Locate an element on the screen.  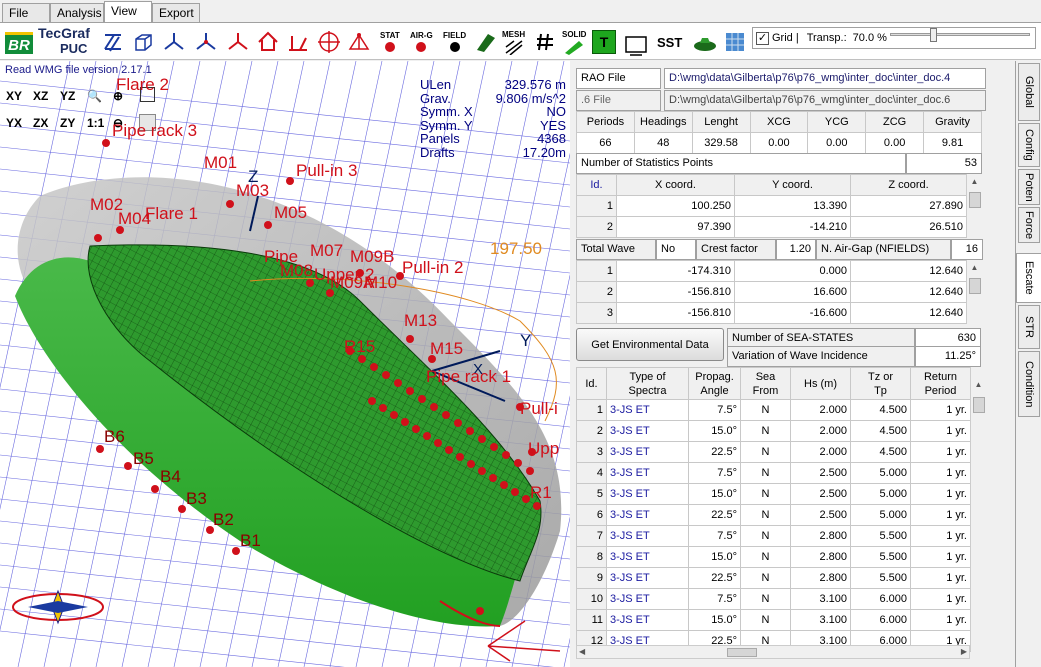
view-1to1-button: 1:1 is located at coordinates (95, 123).